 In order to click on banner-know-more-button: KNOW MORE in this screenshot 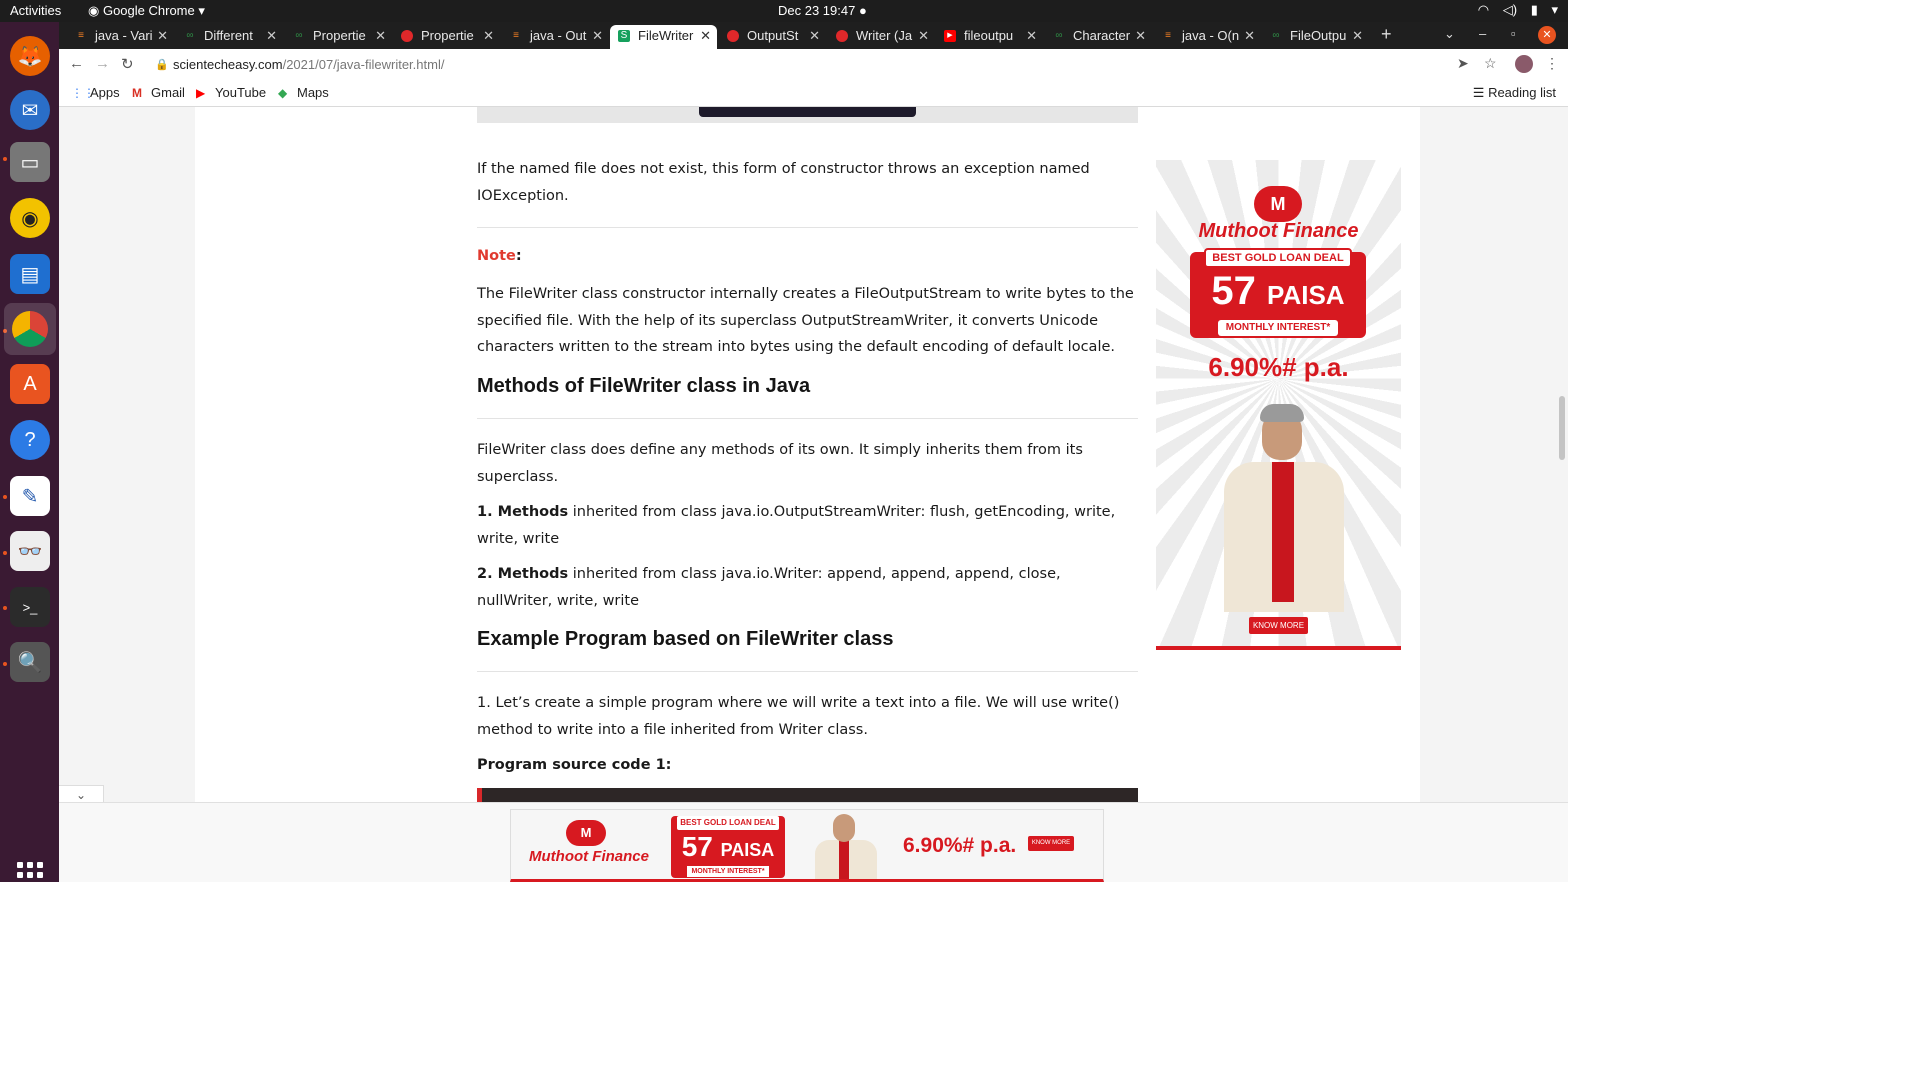, I will do `click(1051, 843)`.